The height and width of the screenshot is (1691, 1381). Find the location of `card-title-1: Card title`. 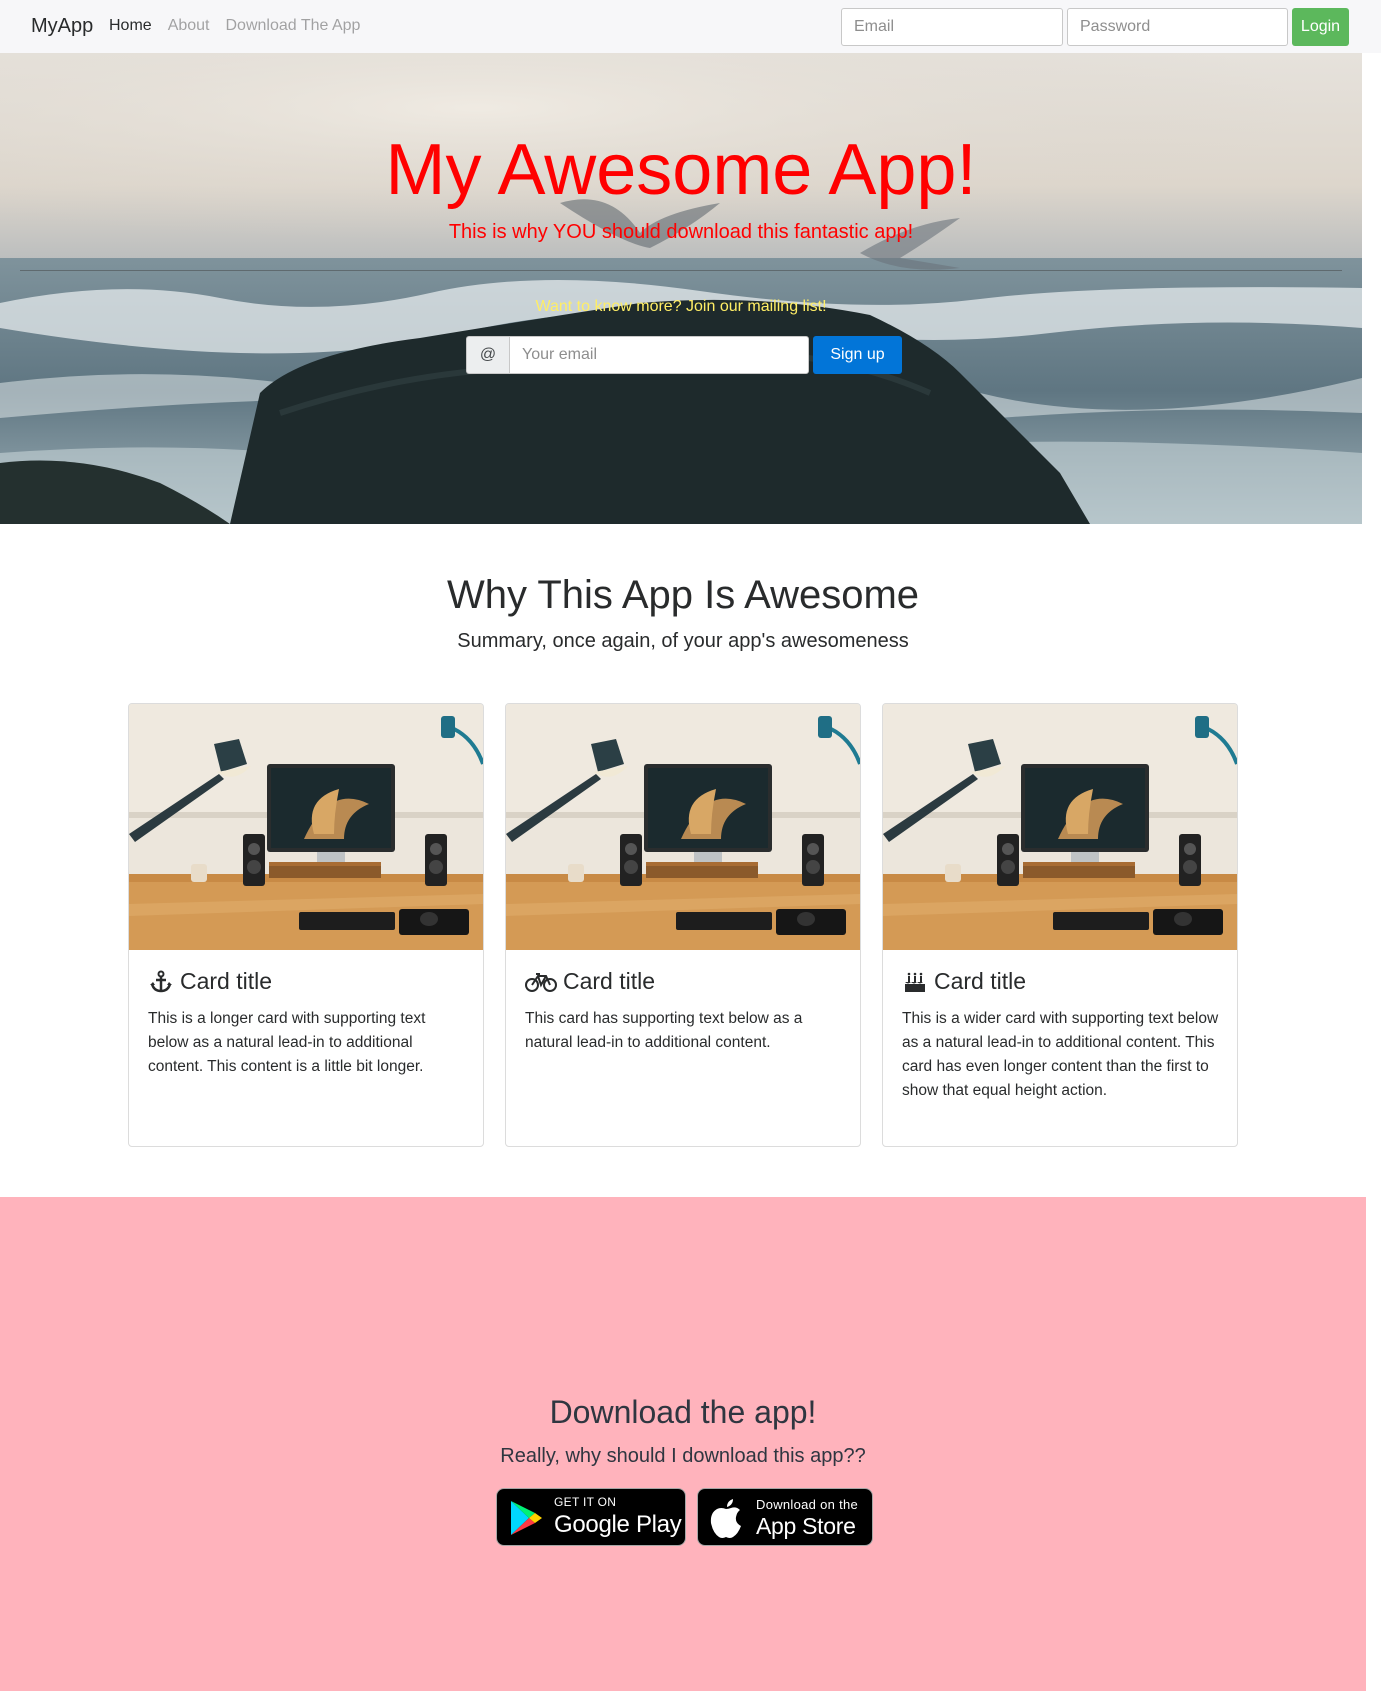

card-title-1: Card title is located at coordinates (210, 981).